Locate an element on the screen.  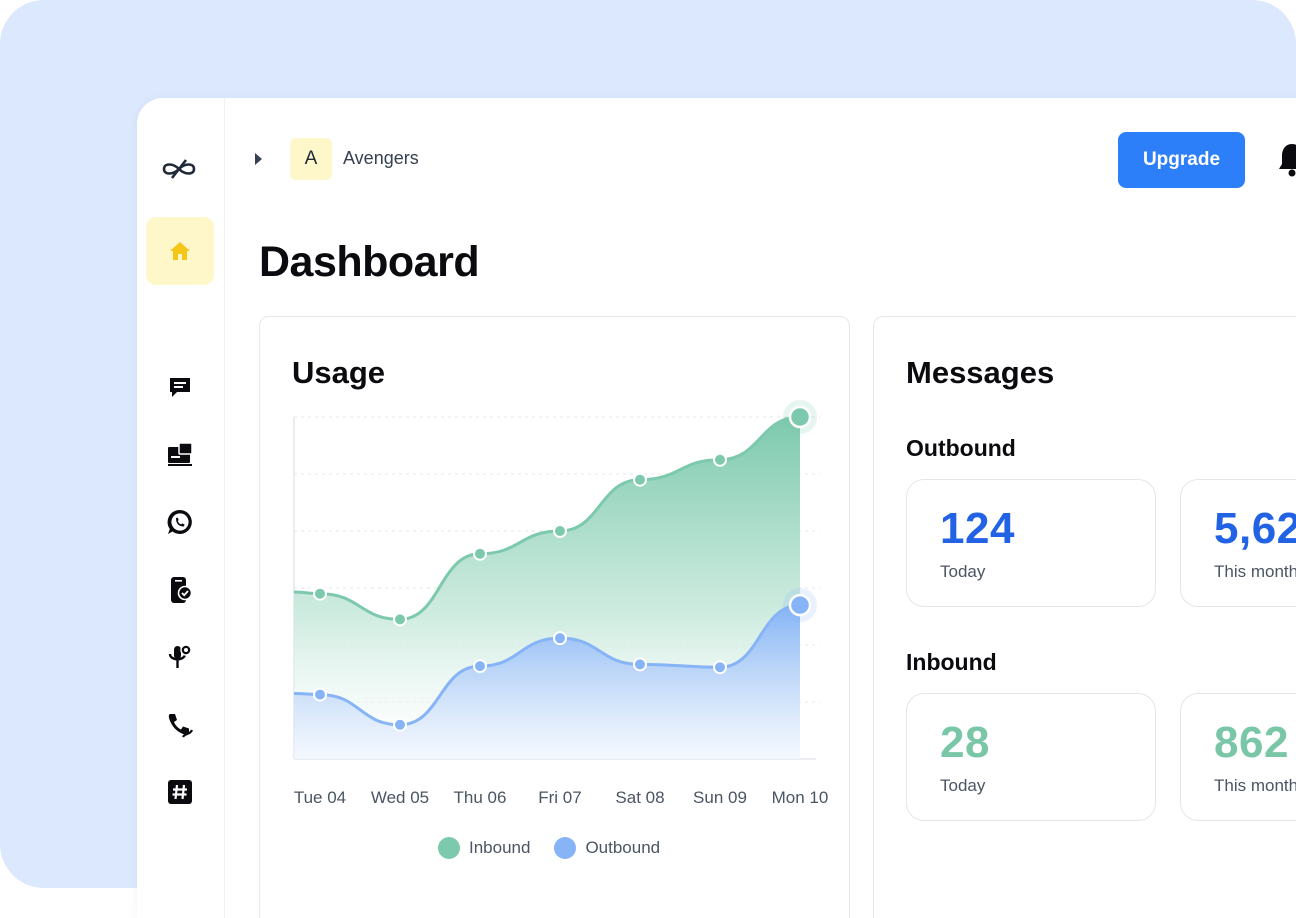
outbound-month-caption: This month is located at coordinates (1255, 571).